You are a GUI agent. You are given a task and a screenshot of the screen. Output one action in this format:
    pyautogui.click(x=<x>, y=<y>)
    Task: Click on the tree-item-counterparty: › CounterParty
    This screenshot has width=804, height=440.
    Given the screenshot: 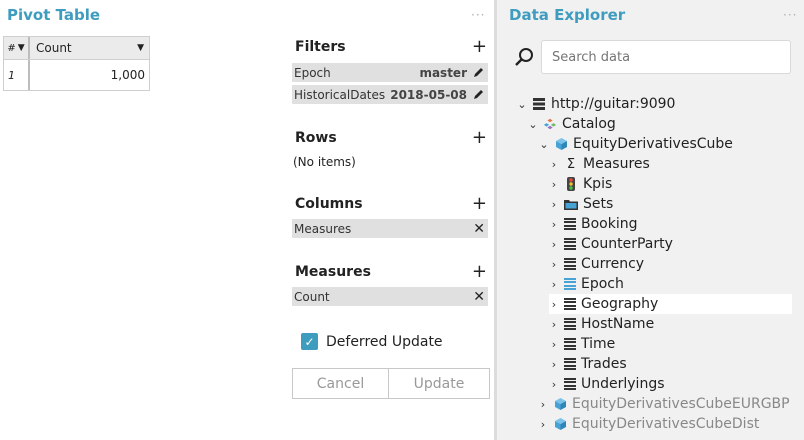 What is the action you would take?
    pyautogui.click(x=611, y=244)
    